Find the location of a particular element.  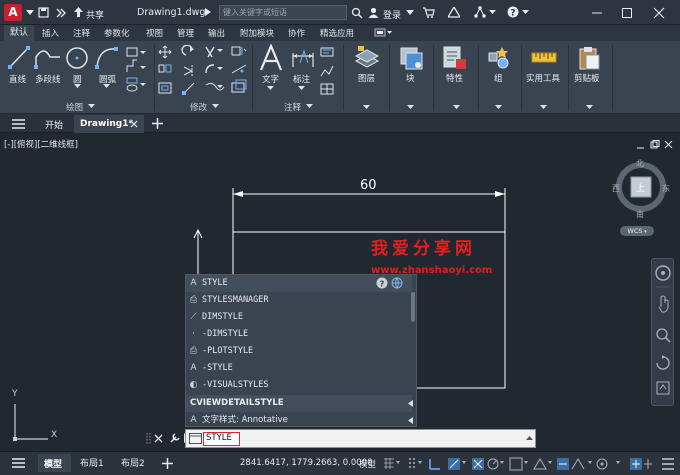

autocomplete-item-stylesmanager: ⎙ STYLESMANAGER is located at coordinates (299, 300).